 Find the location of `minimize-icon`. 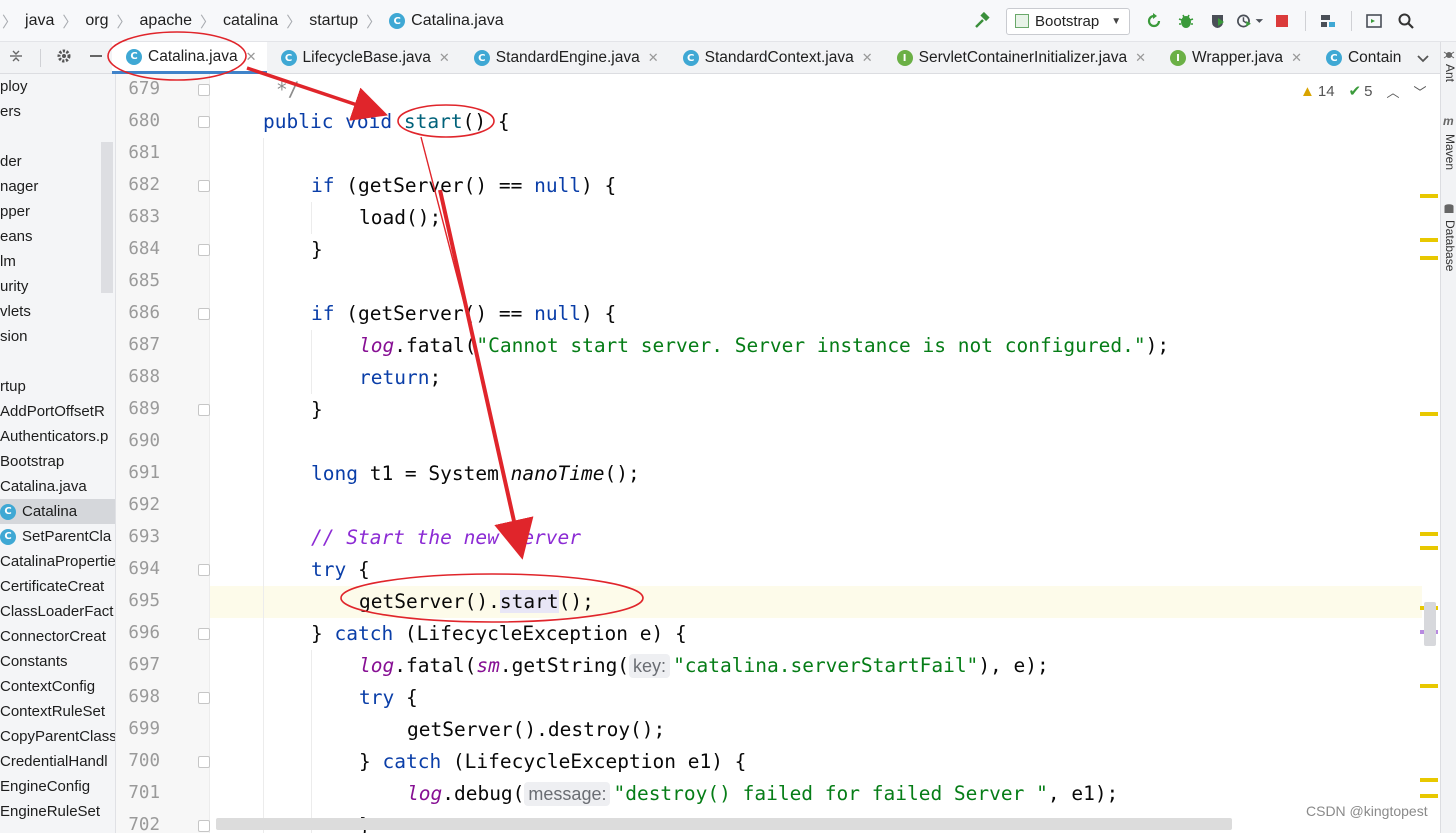

minimize-icon is located at coordinates (96, 58).